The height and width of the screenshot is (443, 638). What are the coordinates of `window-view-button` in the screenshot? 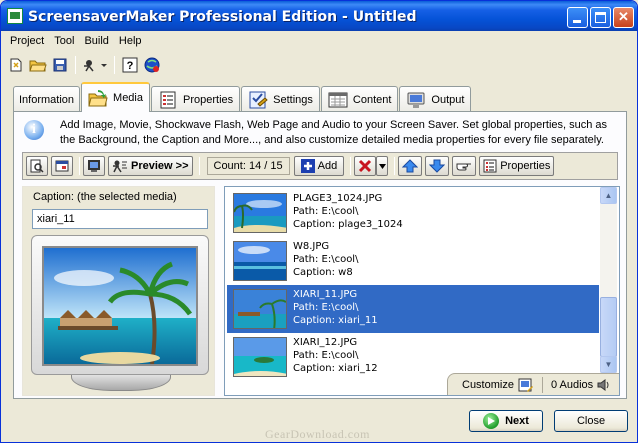 It's located at (62, 166).